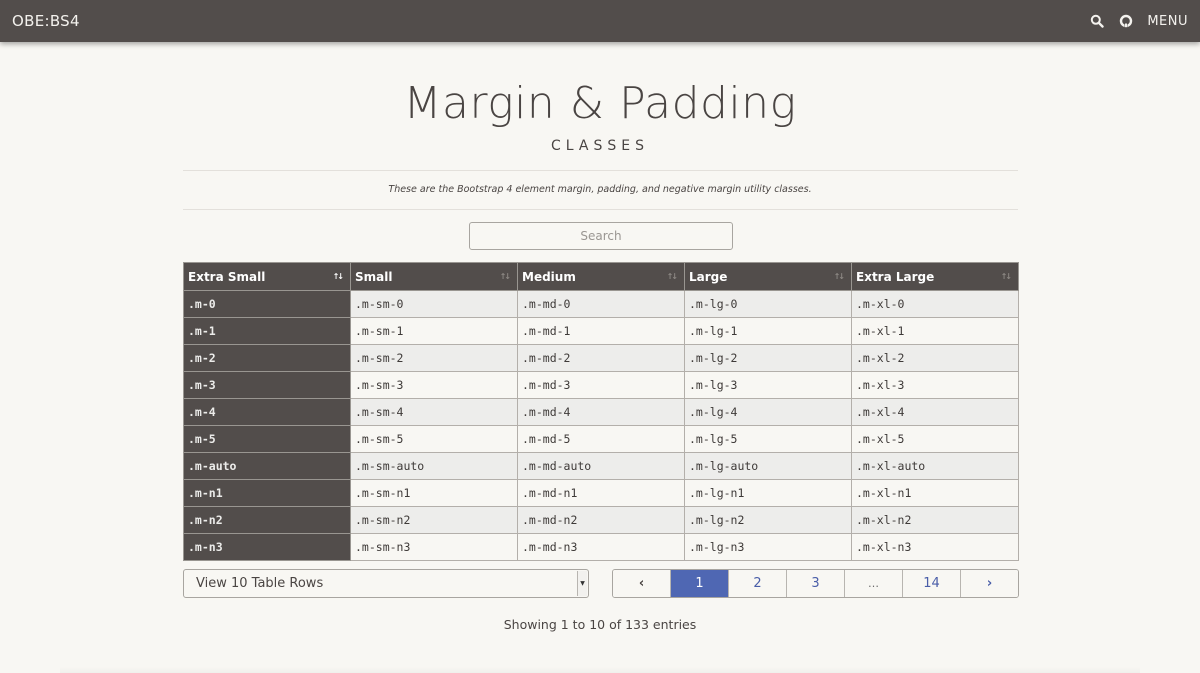 Image resolution: width=1200 pixels, height=673 pixels. Describe the element at coordinates (549, 276) in the screenshot. I see `column-label: Medium` at that location.